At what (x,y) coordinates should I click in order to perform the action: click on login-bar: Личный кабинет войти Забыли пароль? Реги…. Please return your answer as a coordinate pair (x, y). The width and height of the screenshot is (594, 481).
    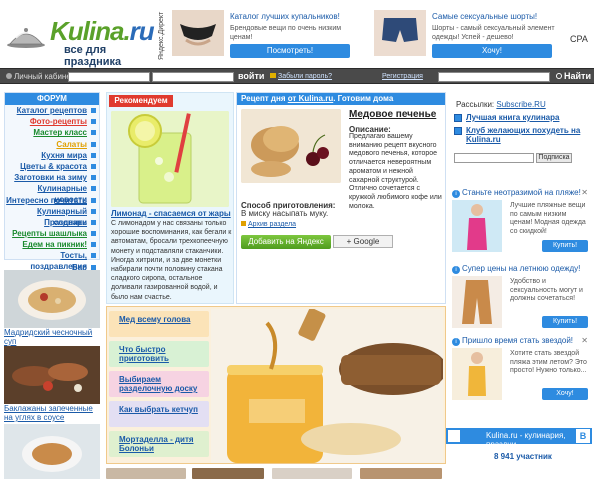
    Looking at the image, I should click on (297, 76).